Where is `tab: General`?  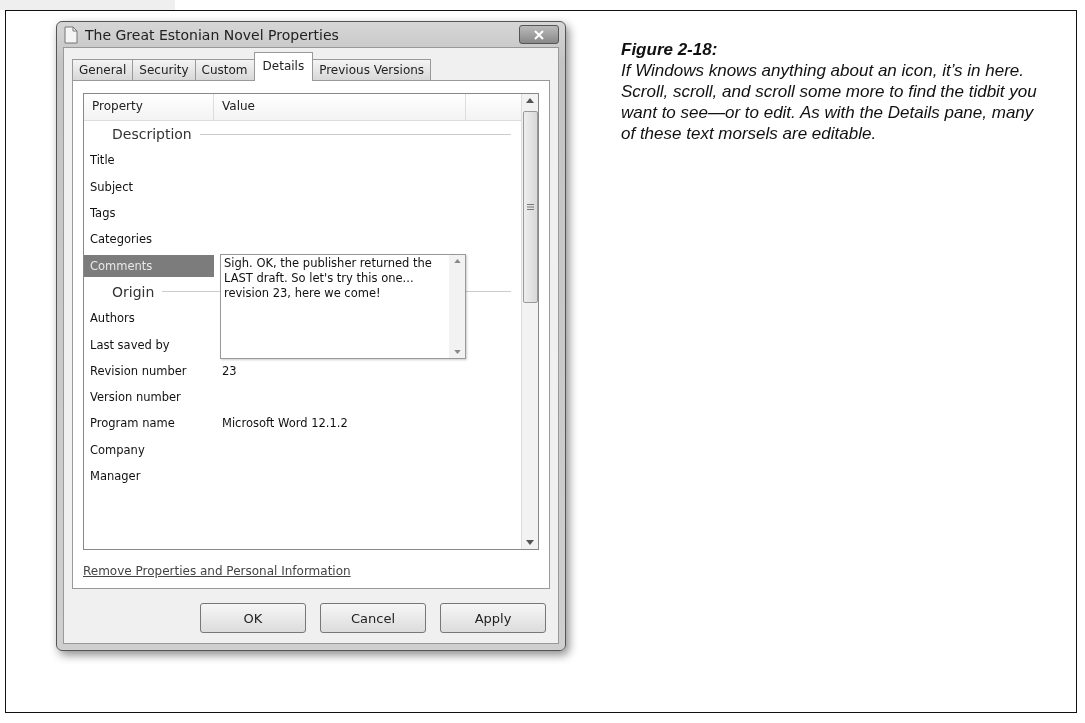
tab: General is located at coordinates (103, 69).